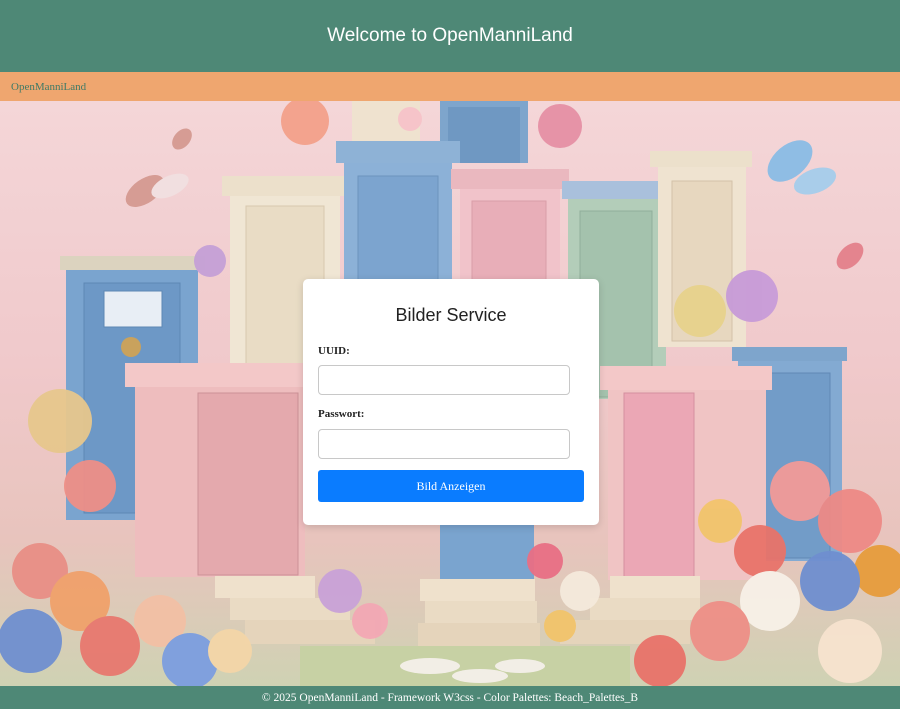  I want to click on uuid-input, so click(444, 380).